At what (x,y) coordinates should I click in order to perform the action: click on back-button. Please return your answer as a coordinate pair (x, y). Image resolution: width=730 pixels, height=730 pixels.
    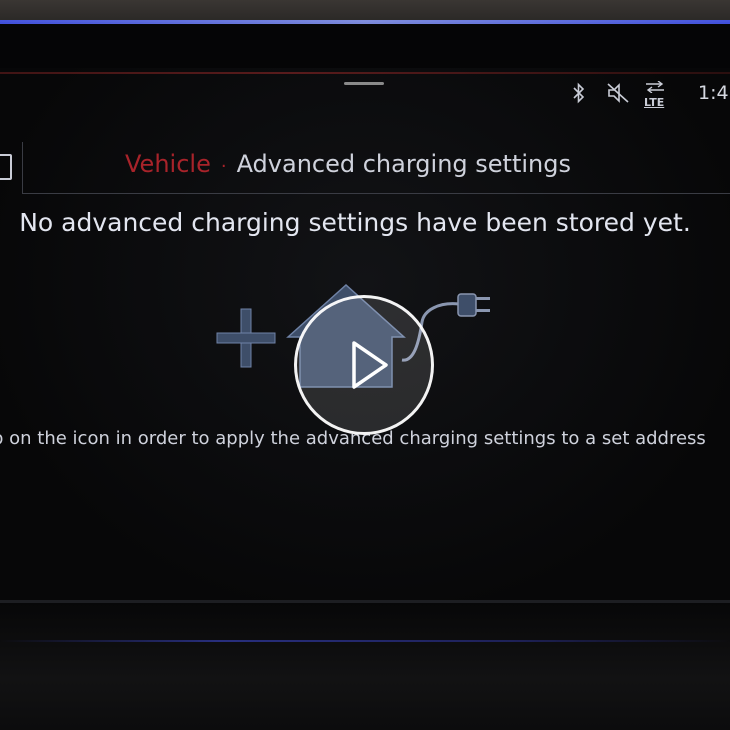
    Looking at the image, I should click on (6, 167).